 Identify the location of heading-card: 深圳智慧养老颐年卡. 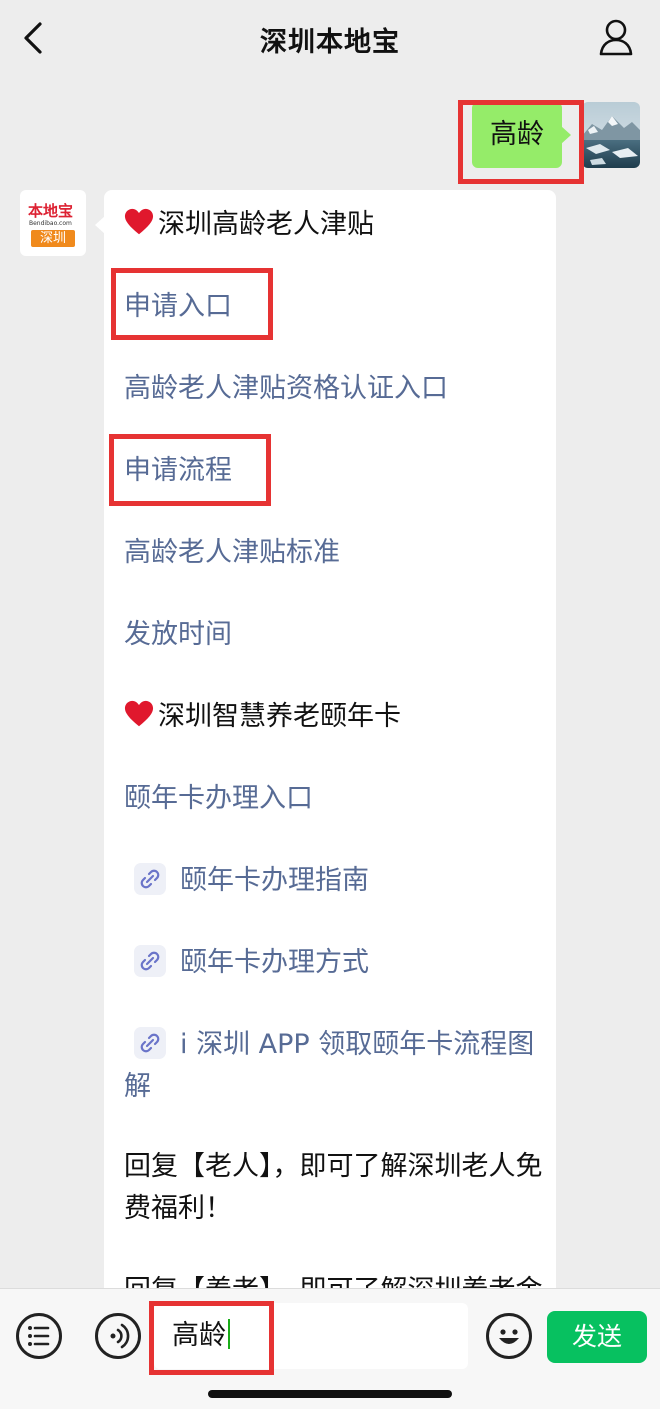
(334, 717).